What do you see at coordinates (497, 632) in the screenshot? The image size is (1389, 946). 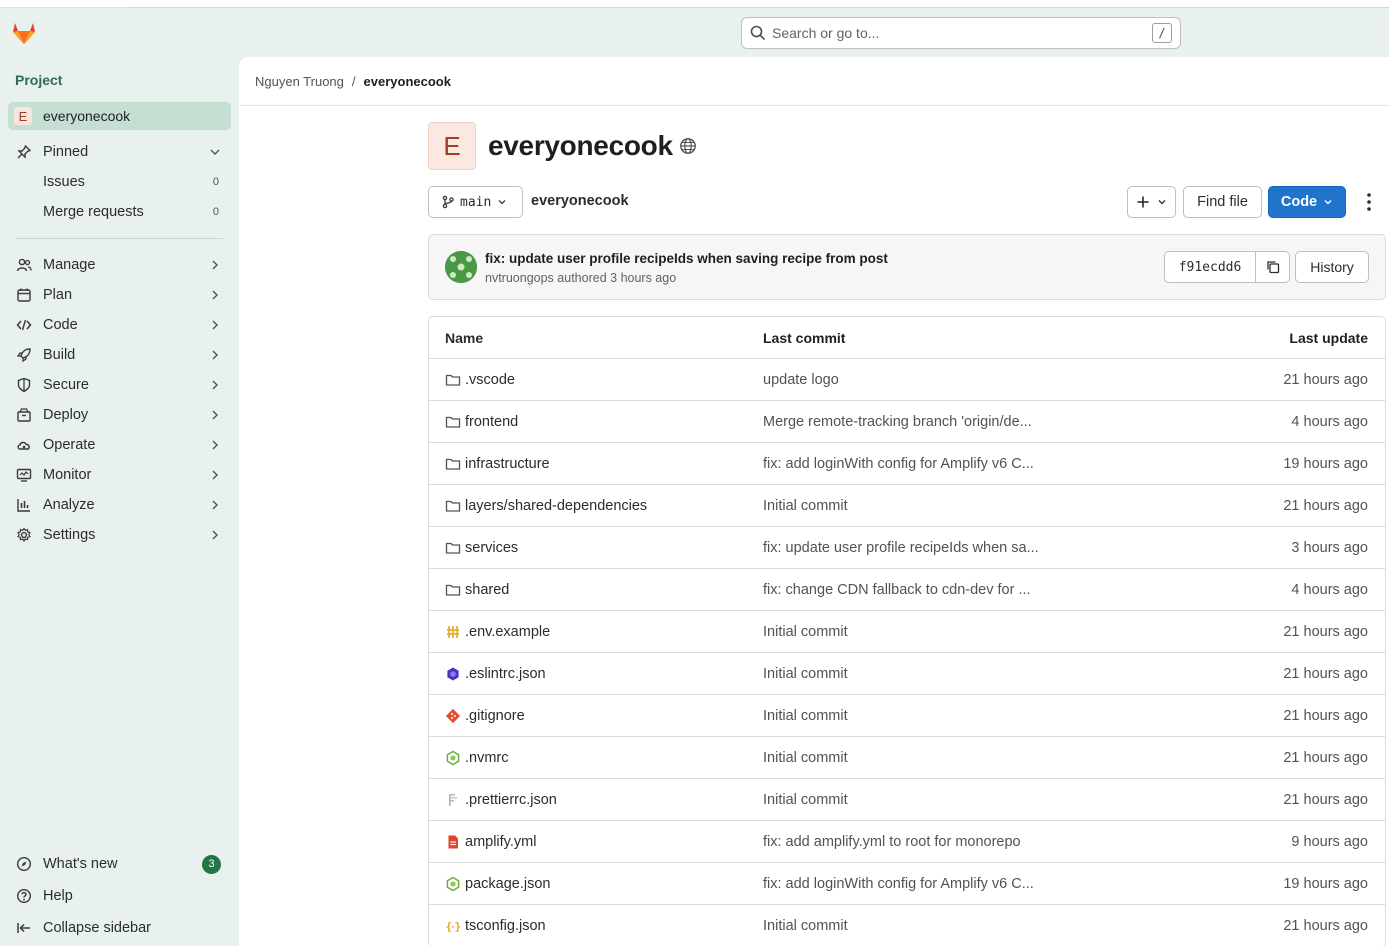 I see `file-name-cell: .env.example` at bounding box center [497, 632].